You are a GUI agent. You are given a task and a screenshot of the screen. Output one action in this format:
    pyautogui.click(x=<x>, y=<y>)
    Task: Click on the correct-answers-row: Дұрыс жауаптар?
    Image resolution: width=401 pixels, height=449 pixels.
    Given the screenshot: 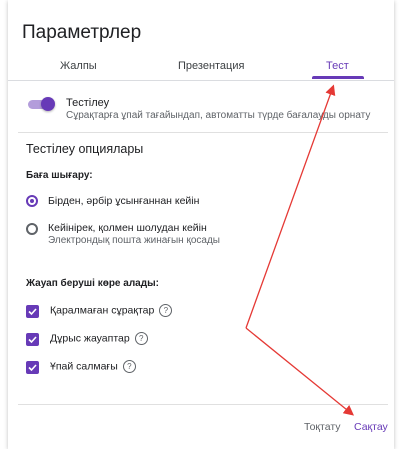 What is the action you would take?
    pyautogui.click(x=99, y=338)
    